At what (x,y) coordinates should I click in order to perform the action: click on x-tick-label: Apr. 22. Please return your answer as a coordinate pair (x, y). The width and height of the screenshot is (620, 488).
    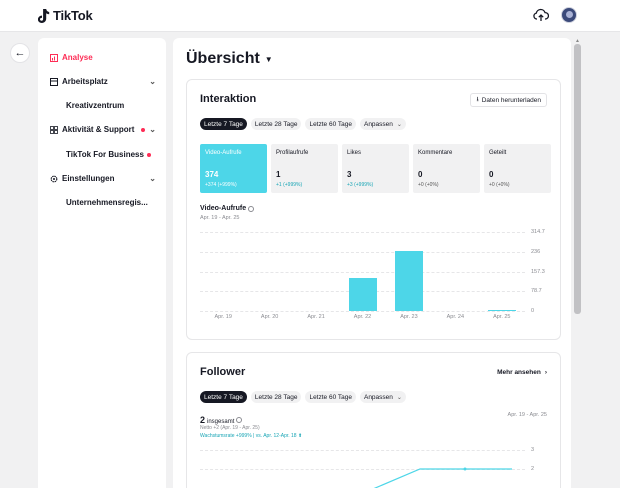
    Looking at the image, I should click on (362, 317).